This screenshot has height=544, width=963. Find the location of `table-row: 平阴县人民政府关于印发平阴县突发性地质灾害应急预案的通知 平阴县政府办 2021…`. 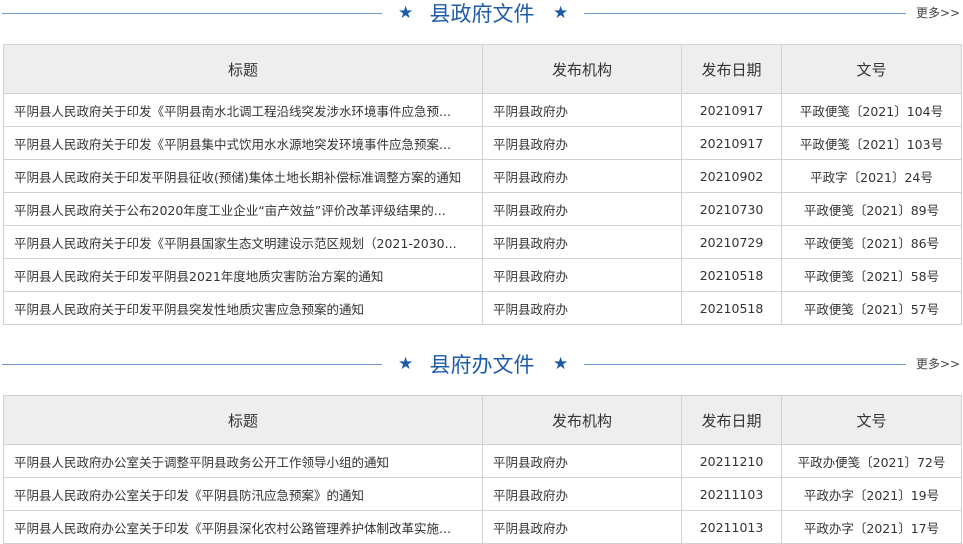

table-row: 平阴县人民政府关于印发平阴县突发性地质灾害应急预案的通知 平阴县政府办 2021… is located at coordinates (482, 308).